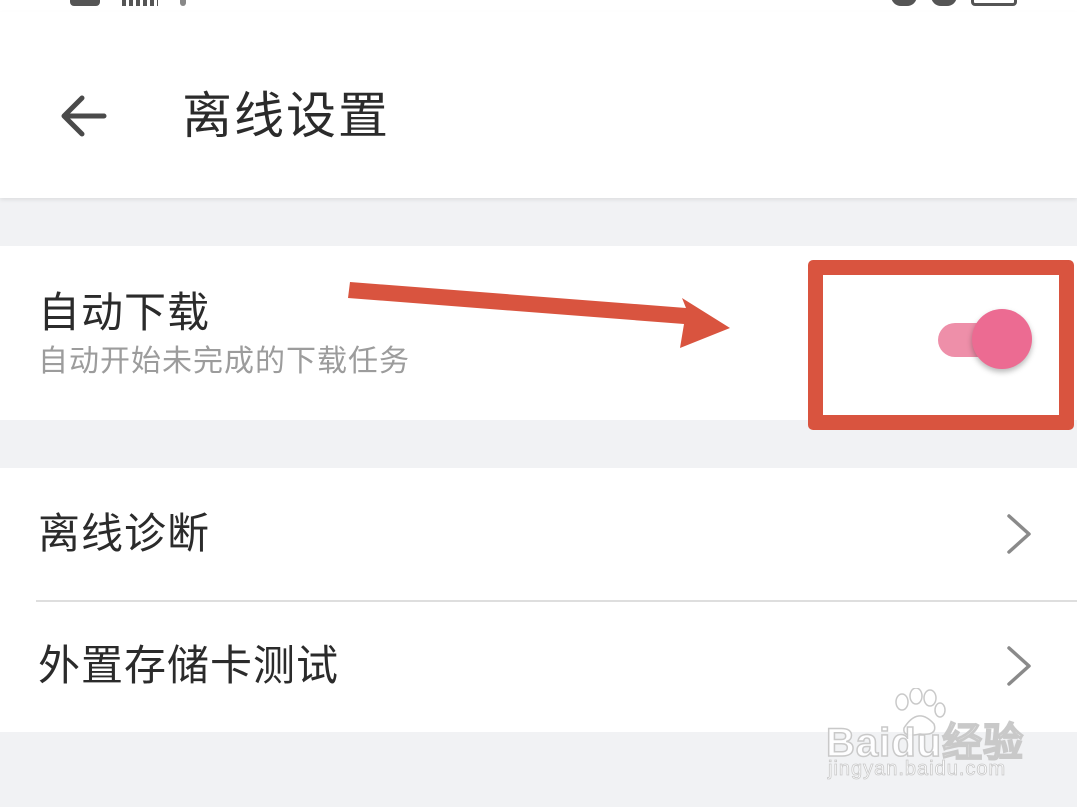  Describe the element at coordinates (189, 665) in the screenshot. I see `list-item-label: 外置存储卡测试` at that location.